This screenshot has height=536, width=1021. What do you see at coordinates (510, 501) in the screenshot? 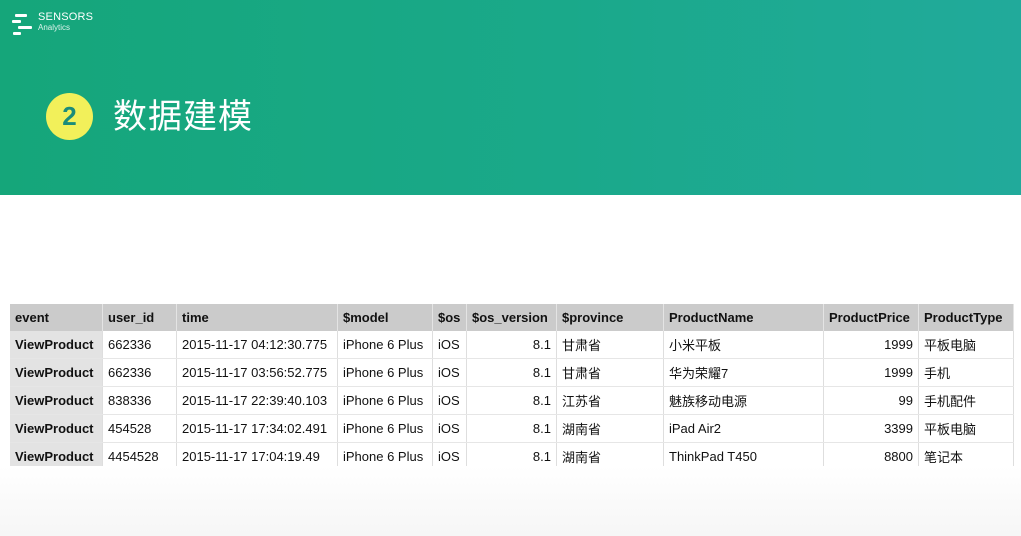
I see `bottom-fade` at bounding box center [510, 501].